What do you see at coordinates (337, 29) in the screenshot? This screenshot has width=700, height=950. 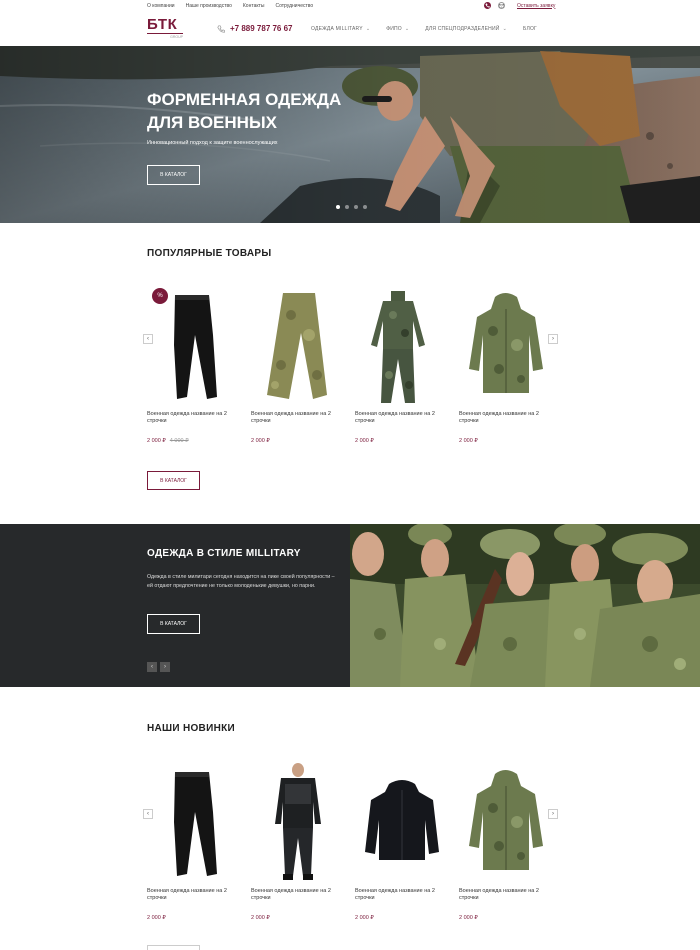 I see `nav-military-label: ОДЕЖДА MILLITARY` at bounding box center [337, 29].